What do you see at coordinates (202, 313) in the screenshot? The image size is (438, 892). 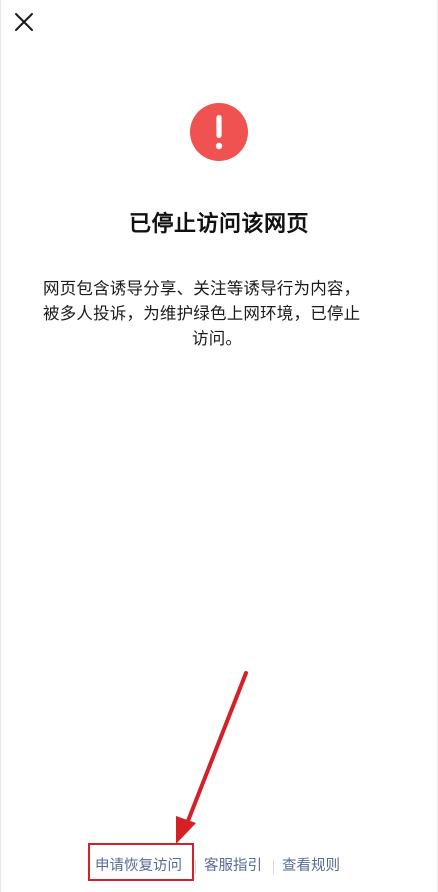 I see `description-line: 被多人投诉，为维护绿色上网环境，已停止` at bounding box center [202, 313].